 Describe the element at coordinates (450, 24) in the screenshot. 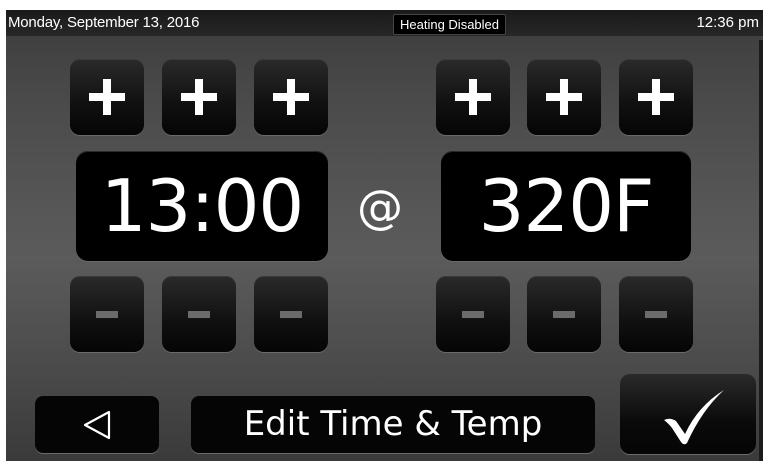

I see `heating-status-badge: Heating Disabled` at that location.